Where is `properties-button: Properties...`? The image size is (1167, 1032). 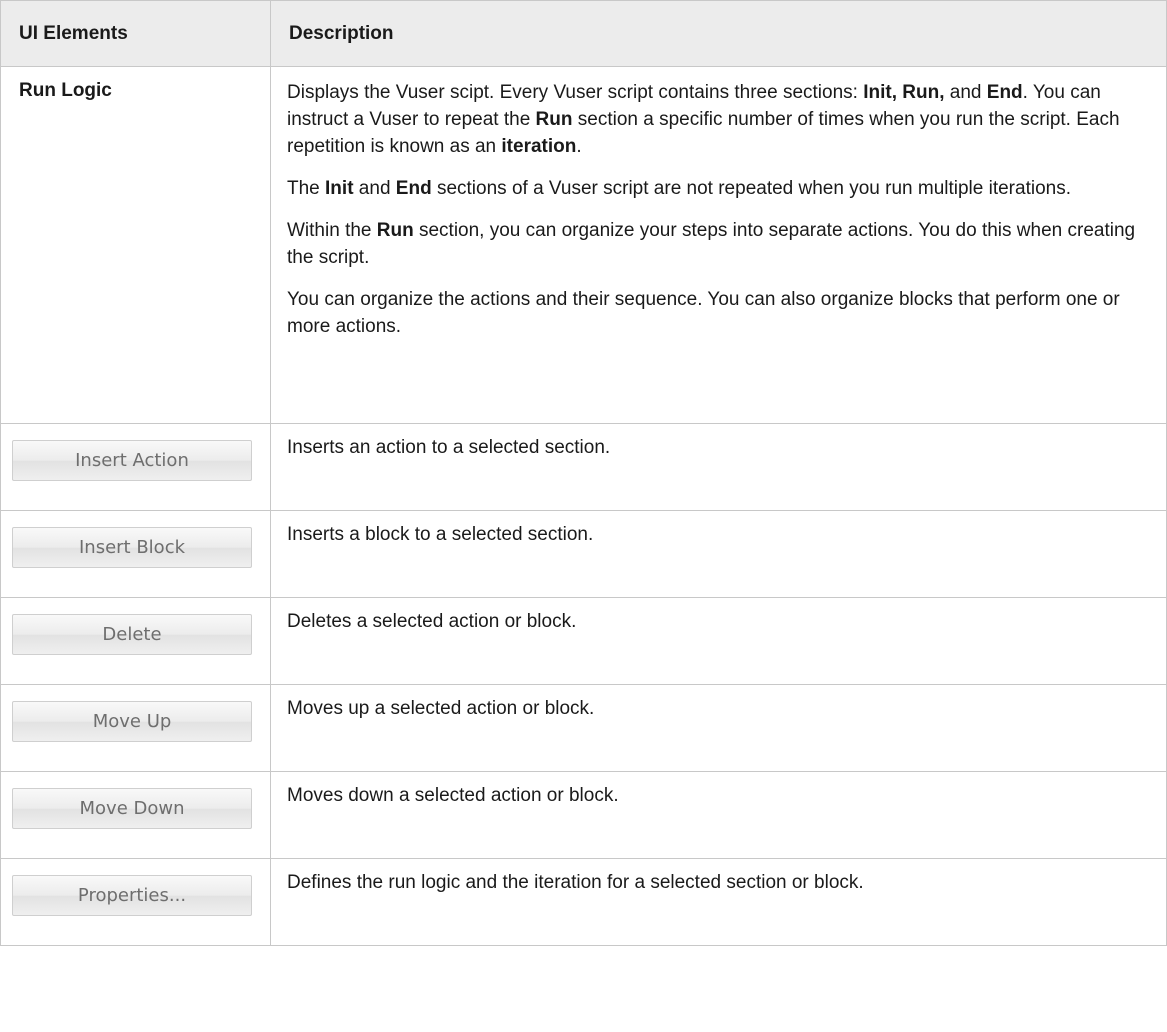
properties-button: Properties... is located at coordinates (132, 895).